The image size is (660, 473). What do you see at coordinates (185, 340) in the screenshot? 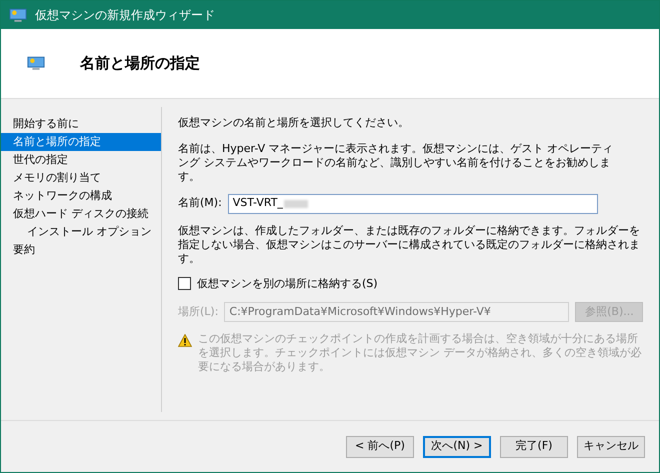
I see `warning-icon` at bounding box center [185, 340].